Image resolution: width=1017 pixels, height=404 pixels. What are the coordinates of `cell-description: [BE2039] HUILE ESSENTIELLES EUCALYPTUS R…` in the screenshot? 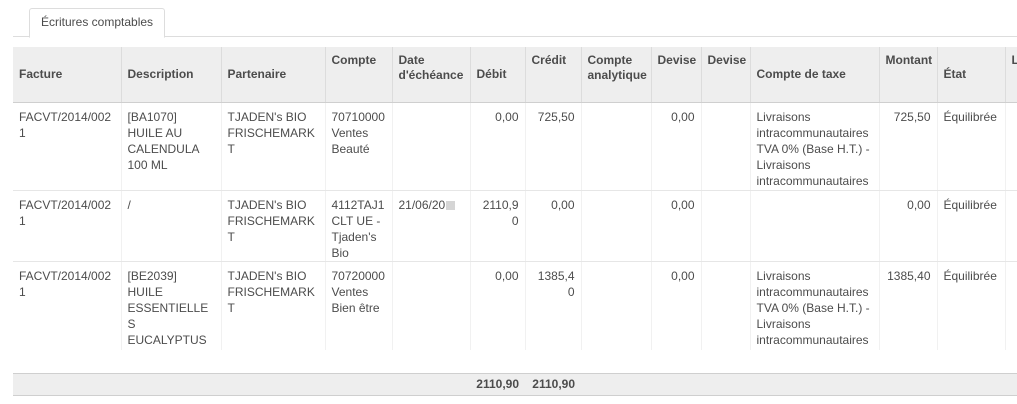 It's located at (170, 305).